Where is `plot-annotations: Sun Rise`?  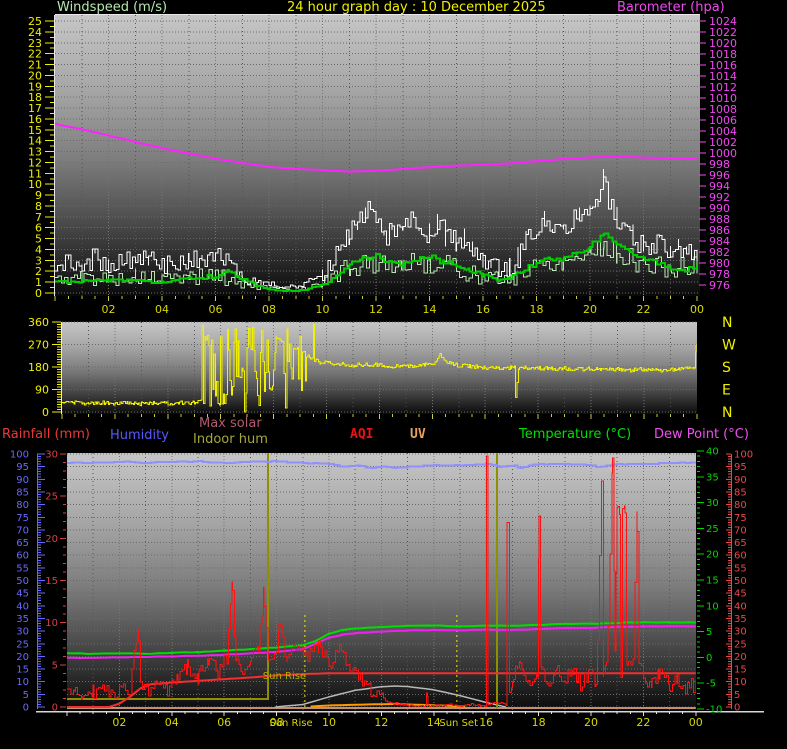 plot-annotations: Sun Rise is located at coordinates (284, 676).